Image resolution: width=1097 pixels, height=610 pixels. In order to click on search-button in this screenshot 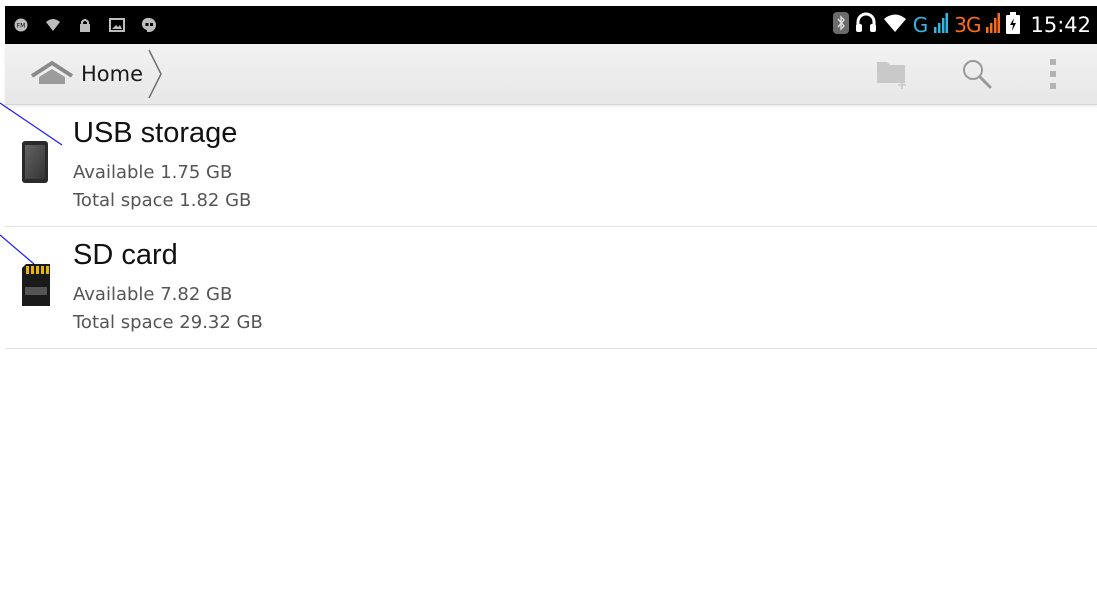, I will do `click(977, 74)`.